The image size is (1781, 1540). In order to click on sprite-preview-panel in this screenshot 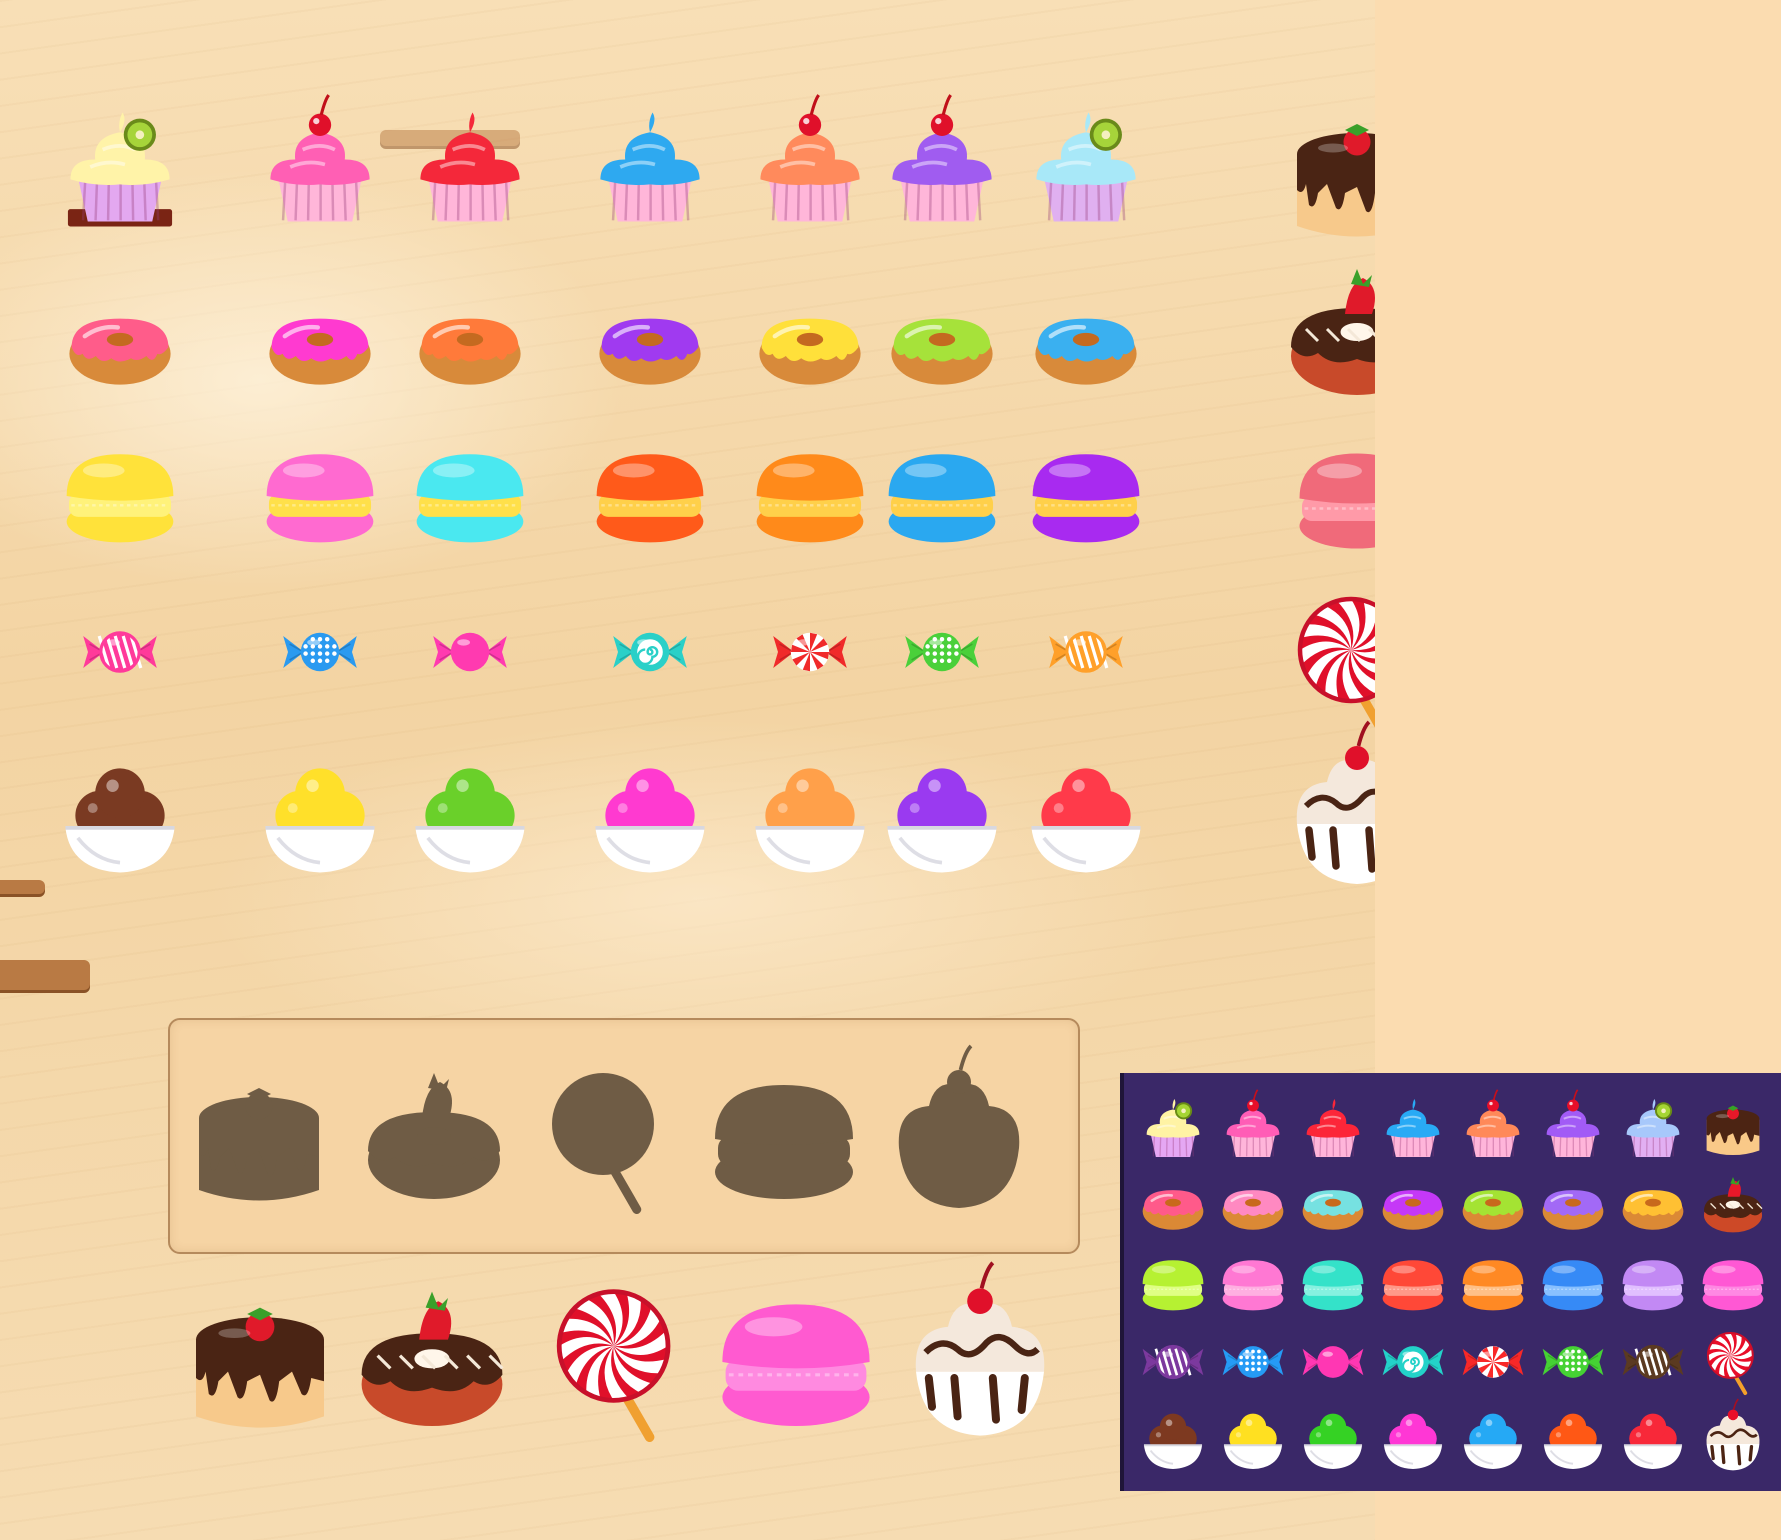, I will do `click(1450, 1282)`.